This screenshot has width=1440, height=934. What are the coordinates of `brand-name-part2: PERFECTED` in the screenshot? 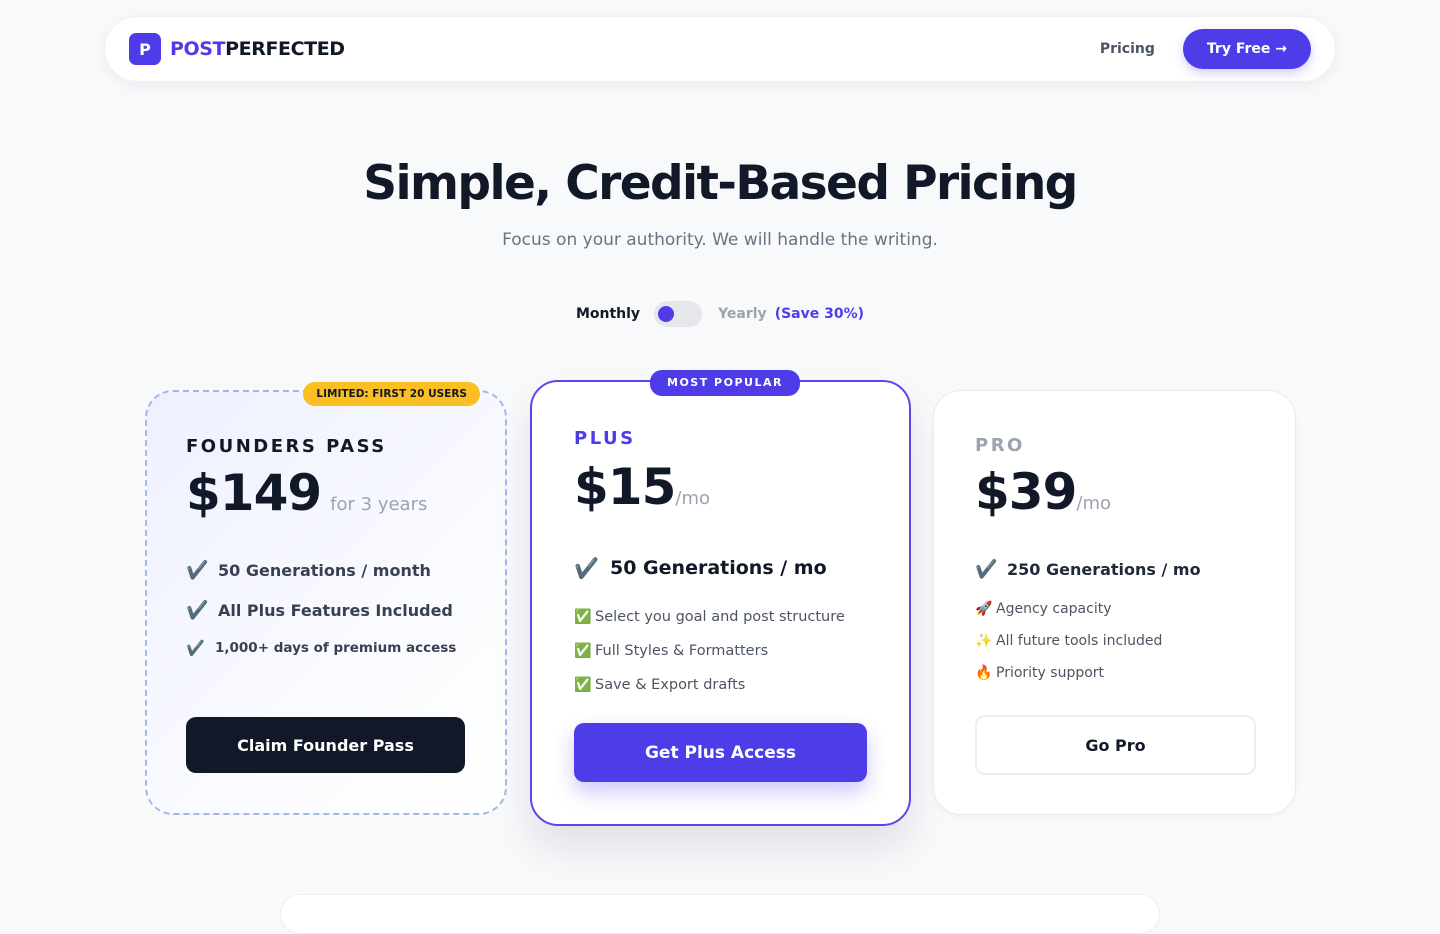 It's located at (285, 49).